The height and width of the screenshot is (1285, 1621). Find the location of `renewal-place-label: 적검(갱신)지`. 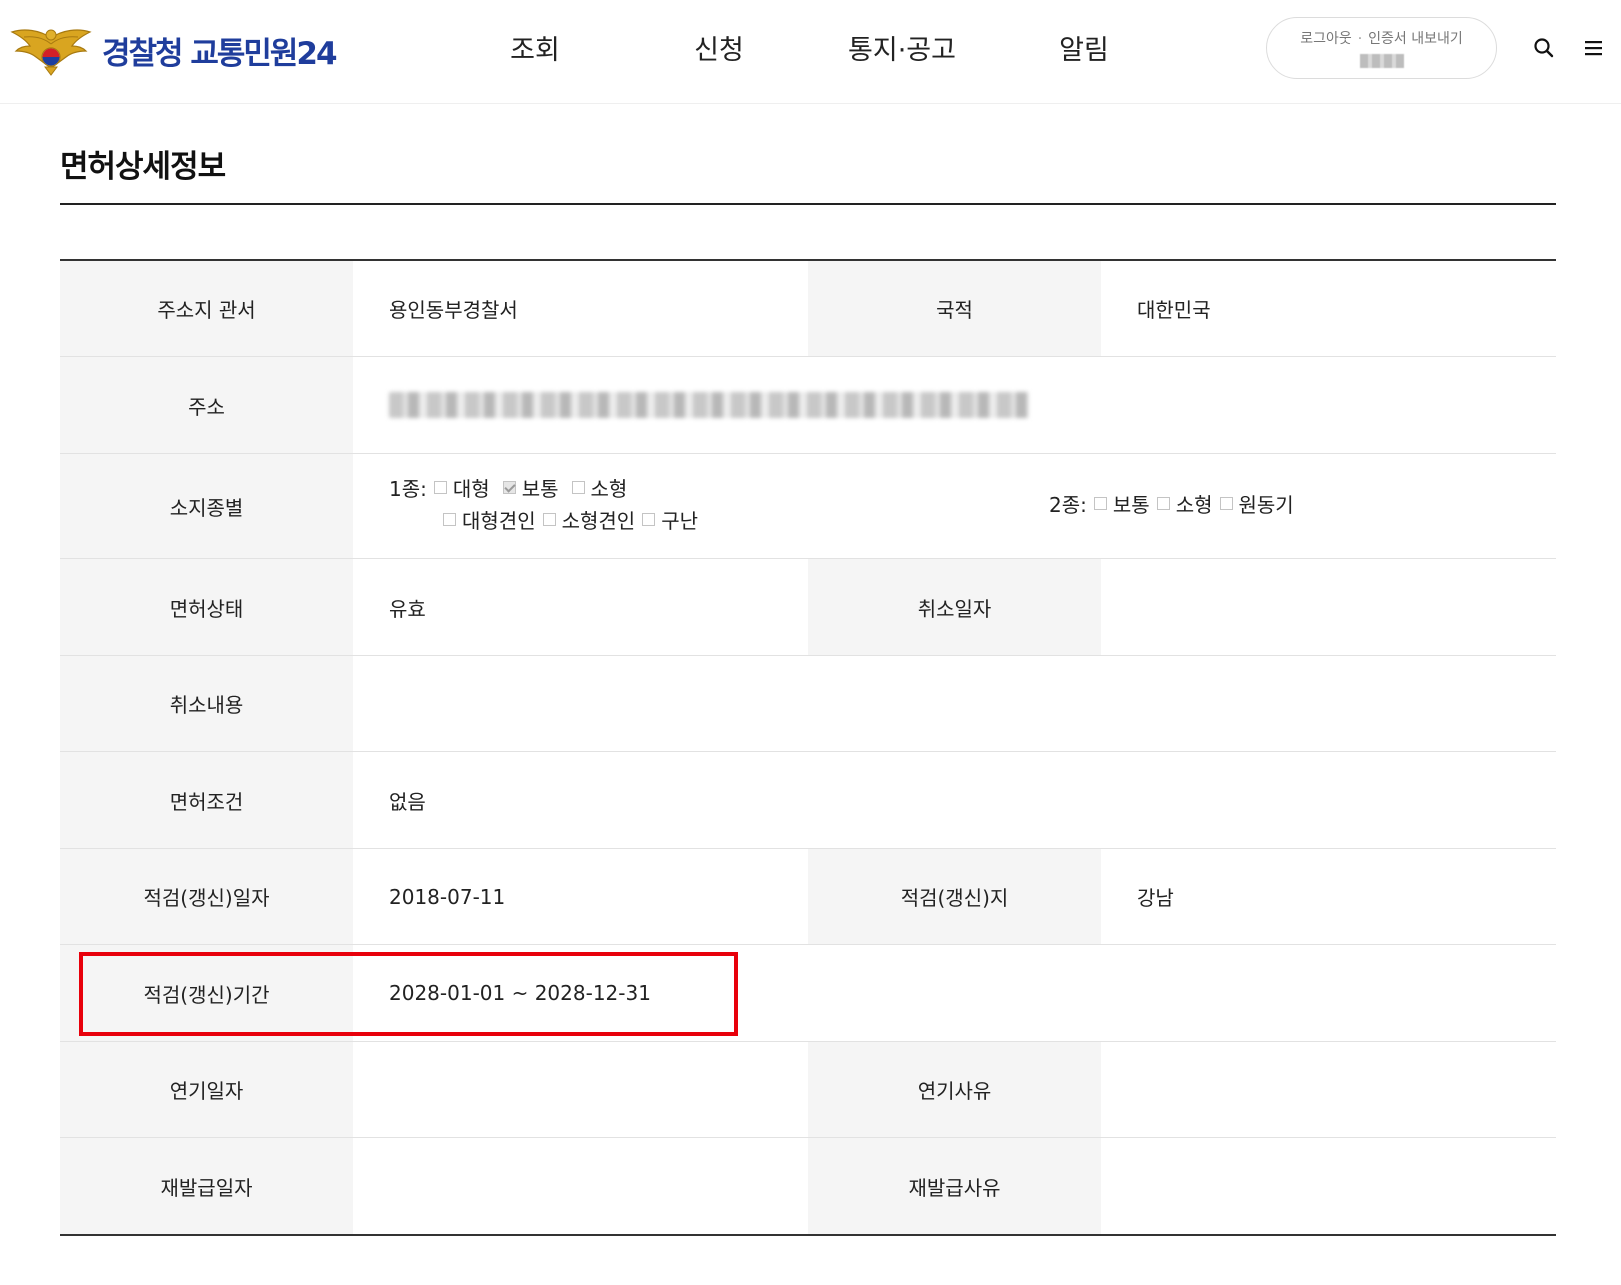

renewal-place-label: 적검(갱신)지 is located at coordinates (954, 896).